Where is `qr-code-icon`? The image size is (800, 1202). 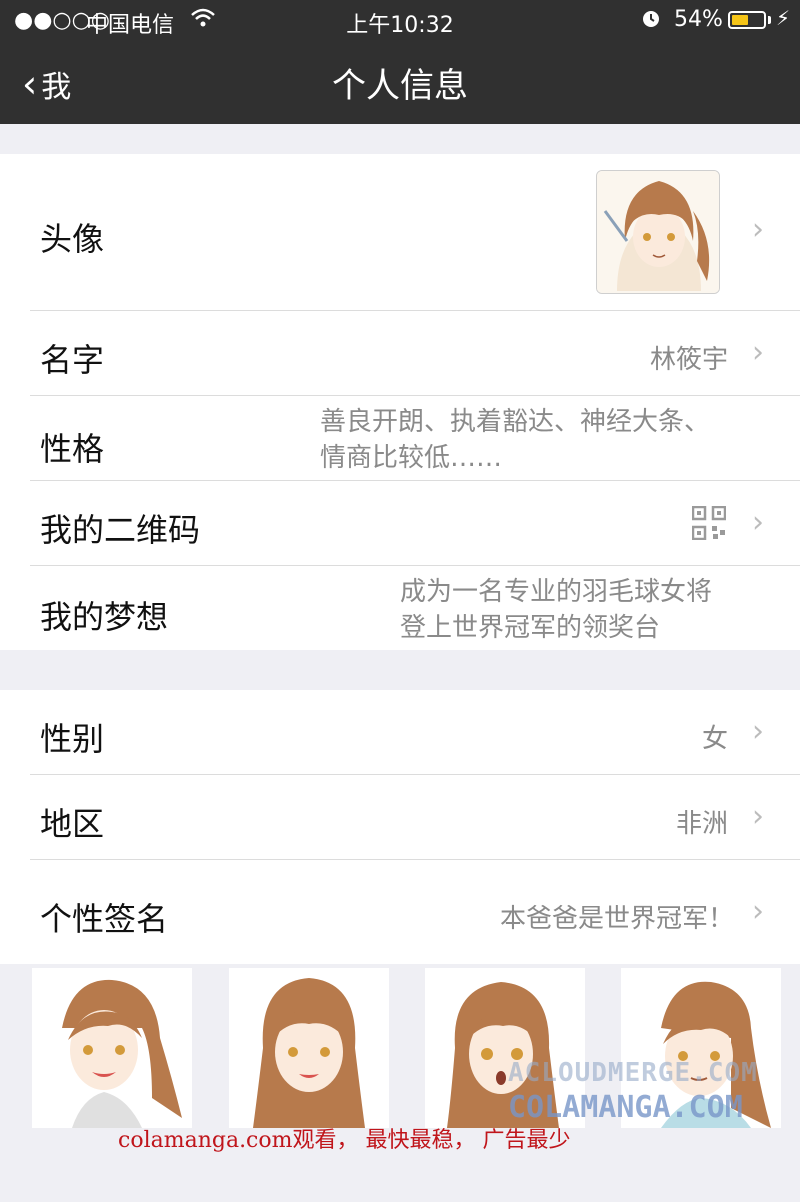 qr-code-icon is located at coordinates (709, 523).